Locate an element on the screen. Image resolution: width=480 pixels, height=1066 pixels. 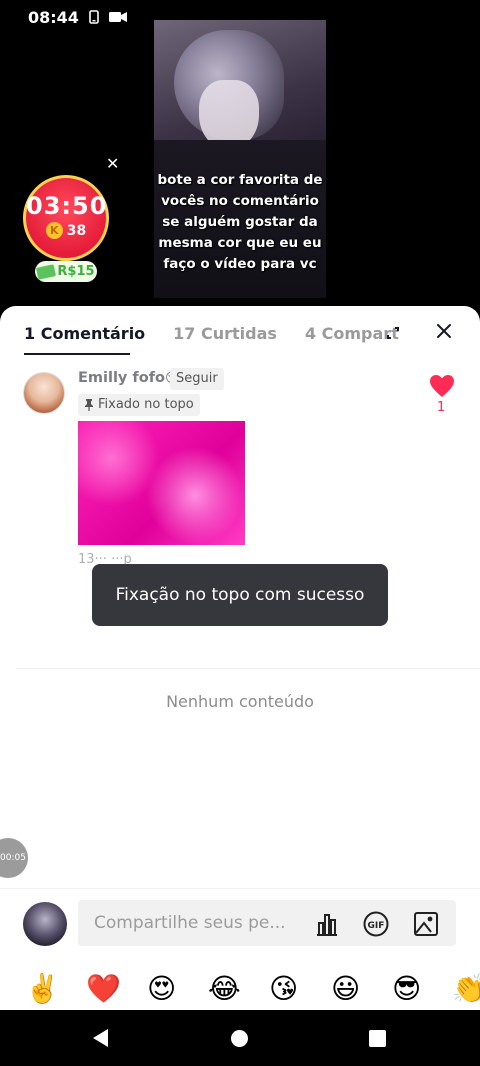
tab-comments: 1 Comentário is located at coordinates (84, 333).